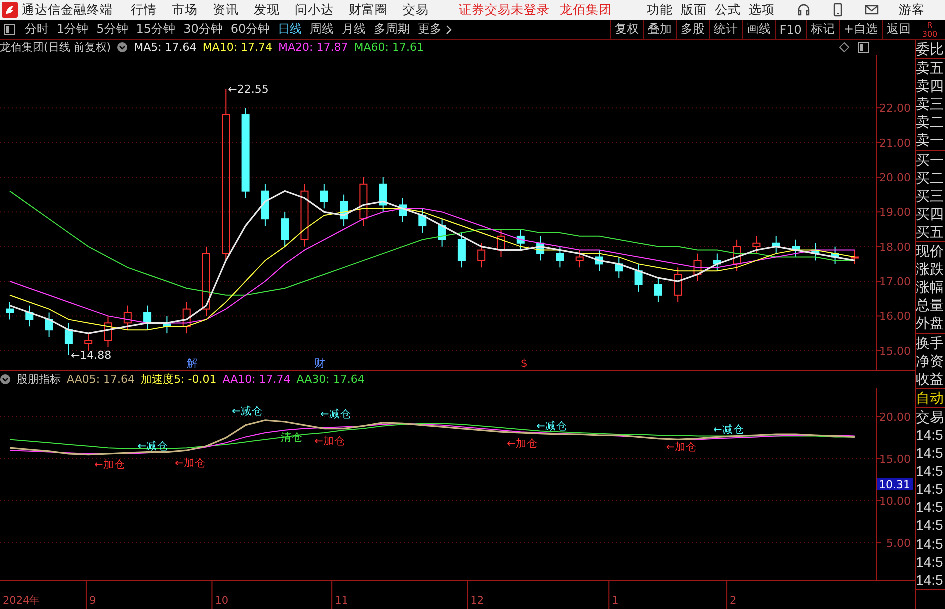 The height and width of the screenshot is (609, 945). I want to click on quote-label: 换手, so click(930, 343).